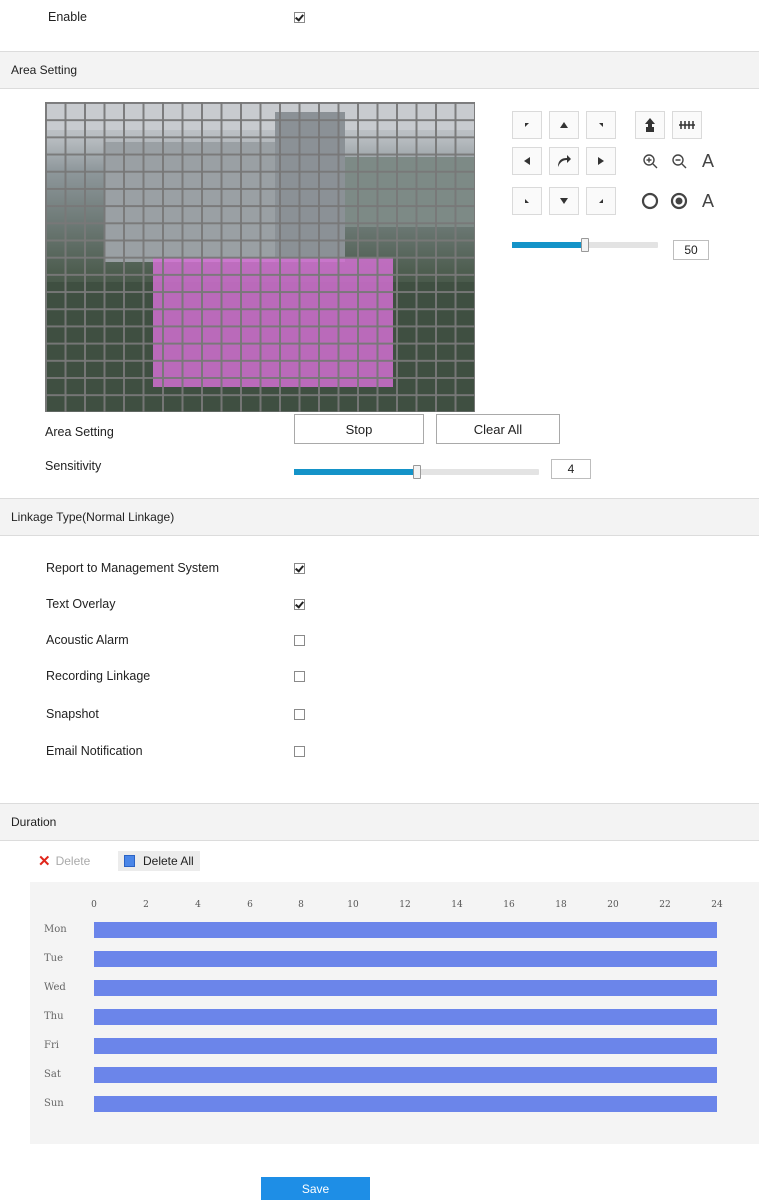 The height and width of the screenshot is (1200, 759). Describe the element at coordinates (98, 676) in the screenshot. I see `linkage-label-recording: Recording Linkage` at that location.